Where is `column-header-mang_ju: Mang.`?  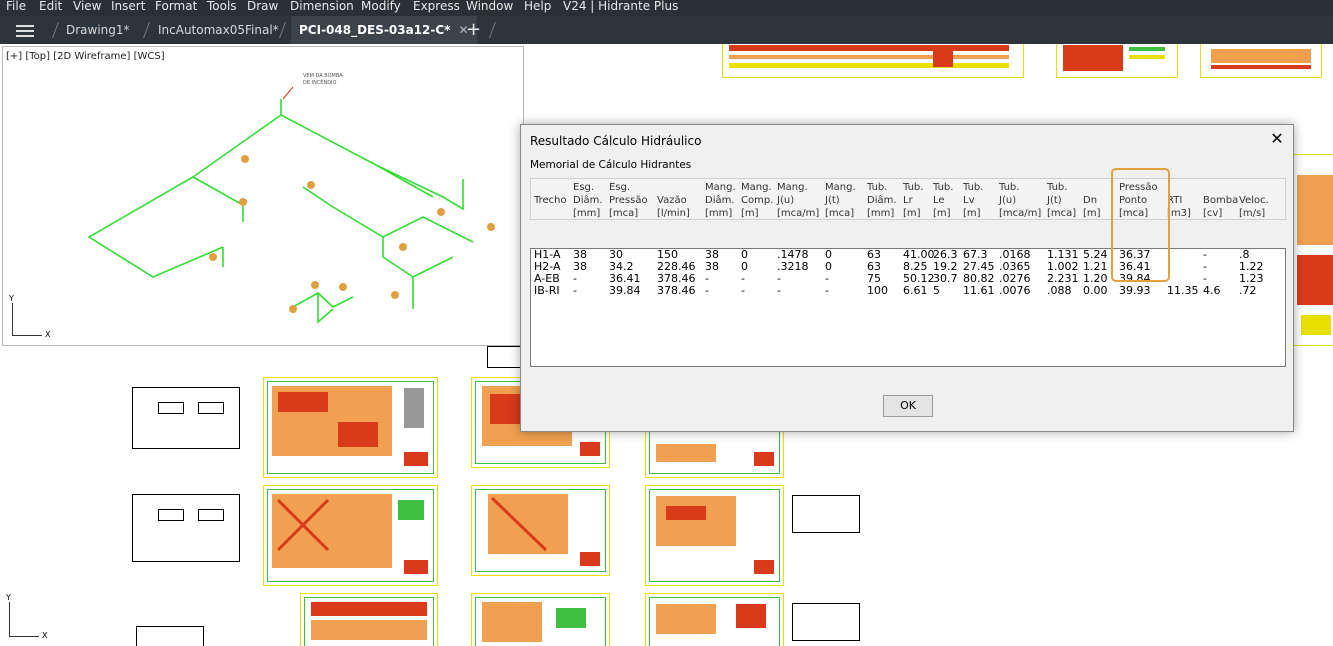 column-header-mang_ju: Mang. is located at coordinates (792, 187).